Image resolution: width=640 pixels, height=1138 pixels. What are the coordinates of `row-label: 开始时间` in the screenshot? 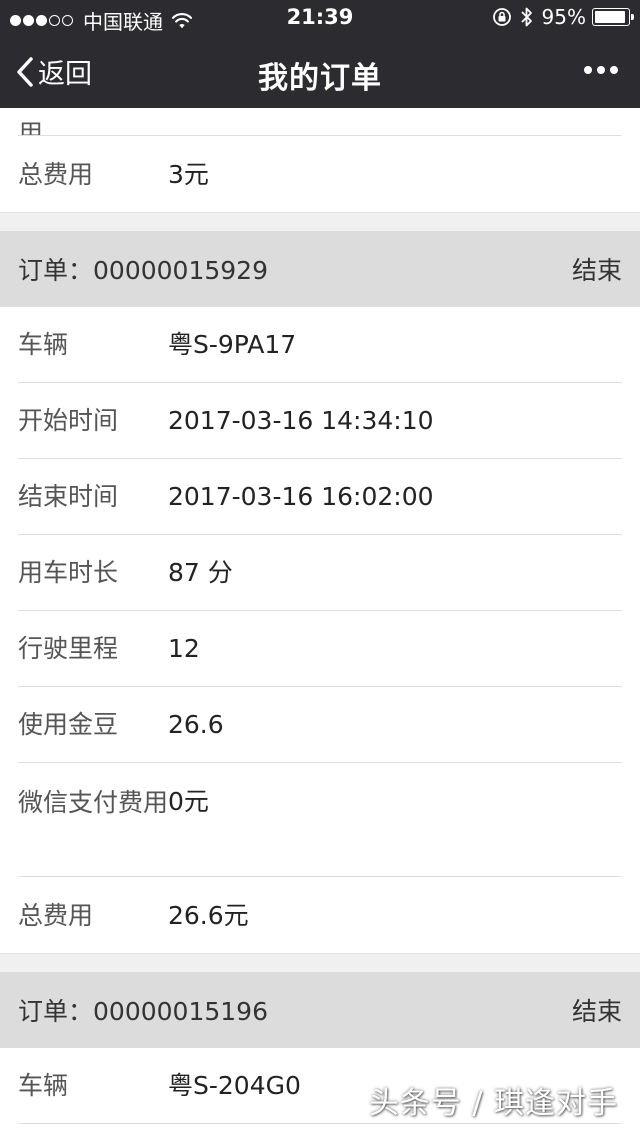 It's located at (68, 420).